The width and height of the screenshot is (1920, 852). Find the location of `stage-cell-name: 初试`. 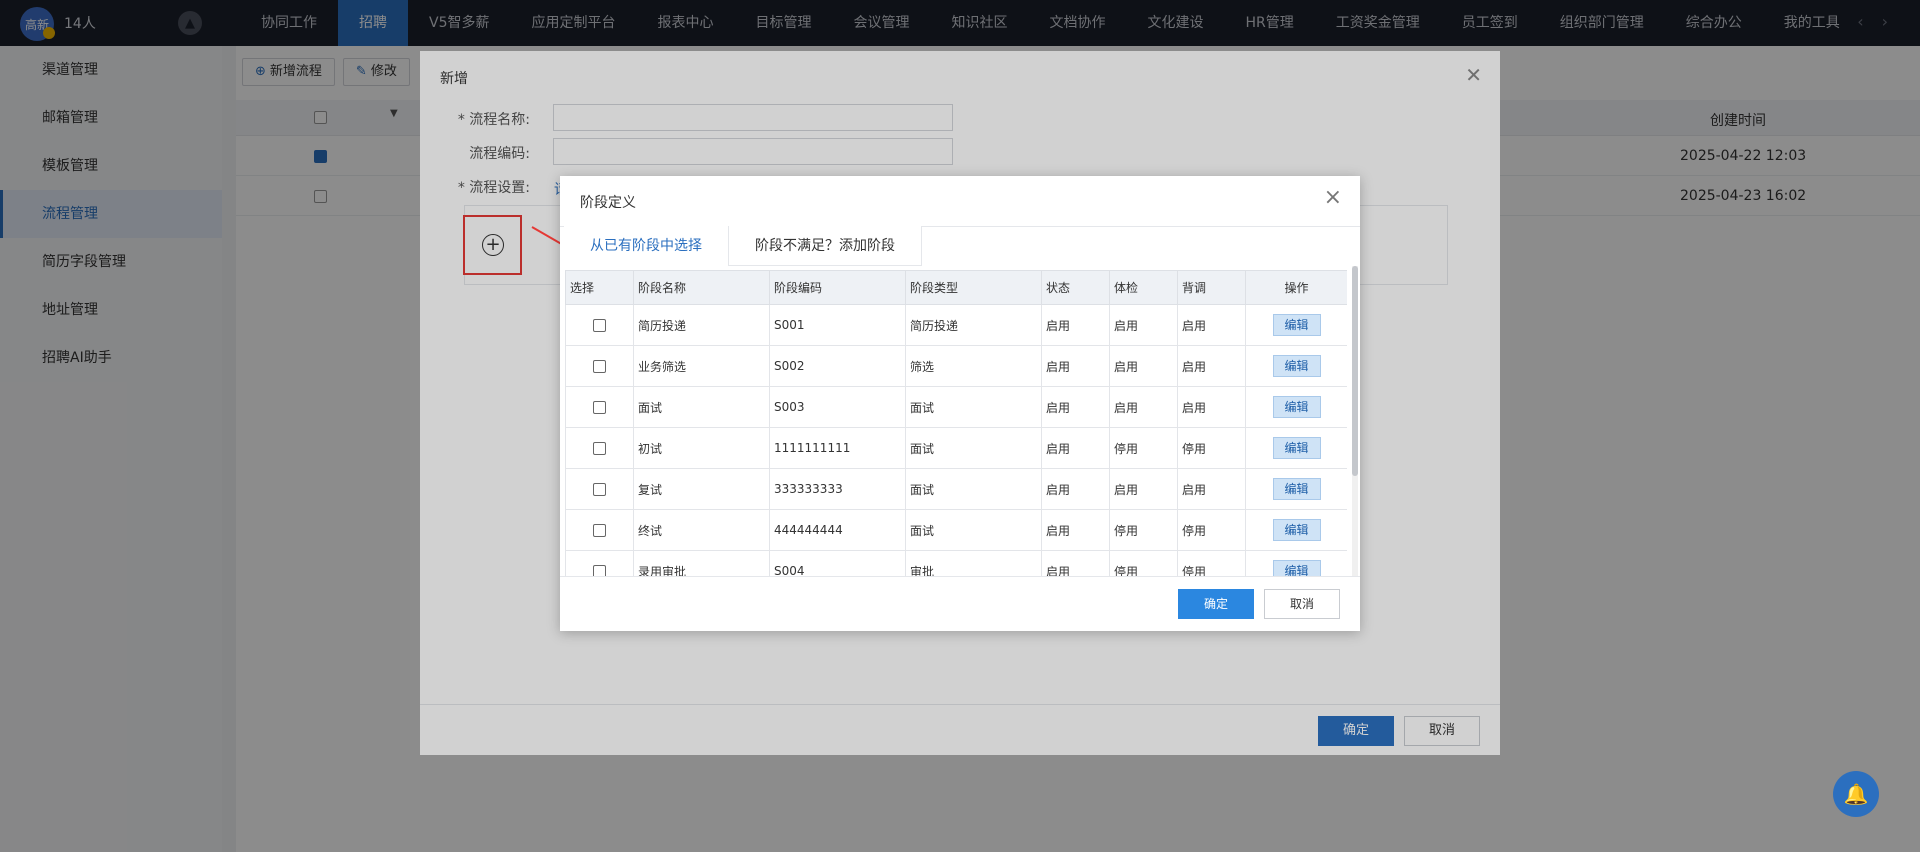

stage-cell-name: 初试 is located at coordinates (701, 448).